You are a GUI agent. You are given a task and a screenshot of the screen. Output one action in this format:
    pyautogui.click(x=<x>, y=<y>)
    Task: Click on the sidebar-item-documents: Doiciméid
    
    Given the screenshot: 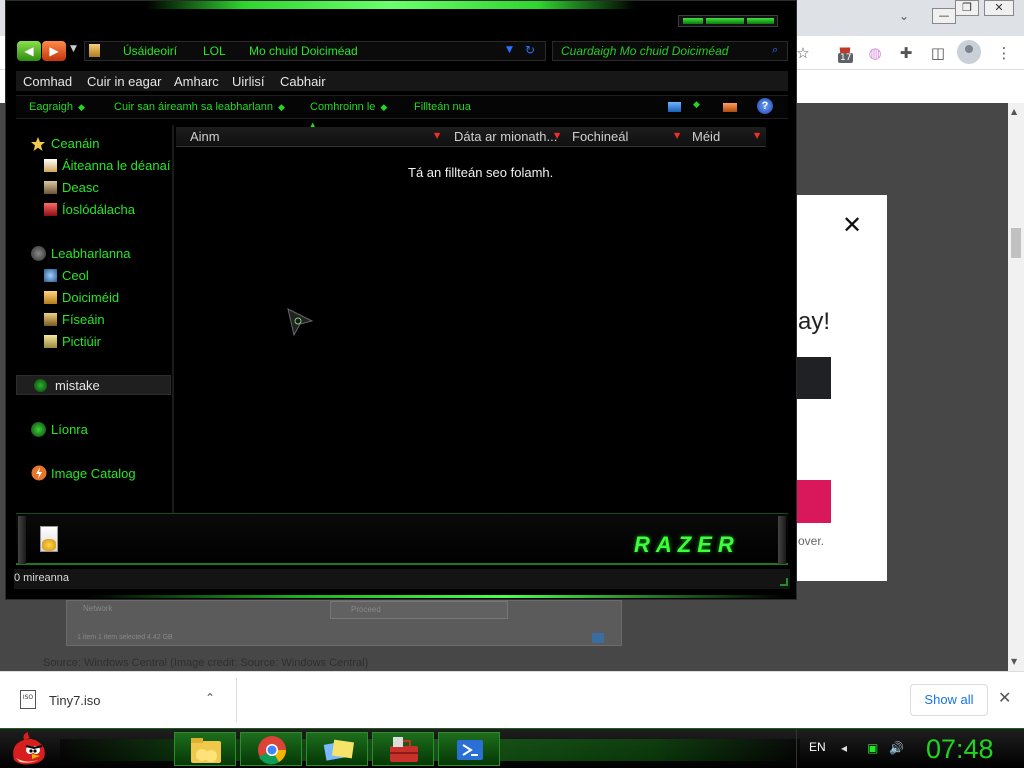 What is the action you would take?
    pyautogui.click(x=90, y=297)
    